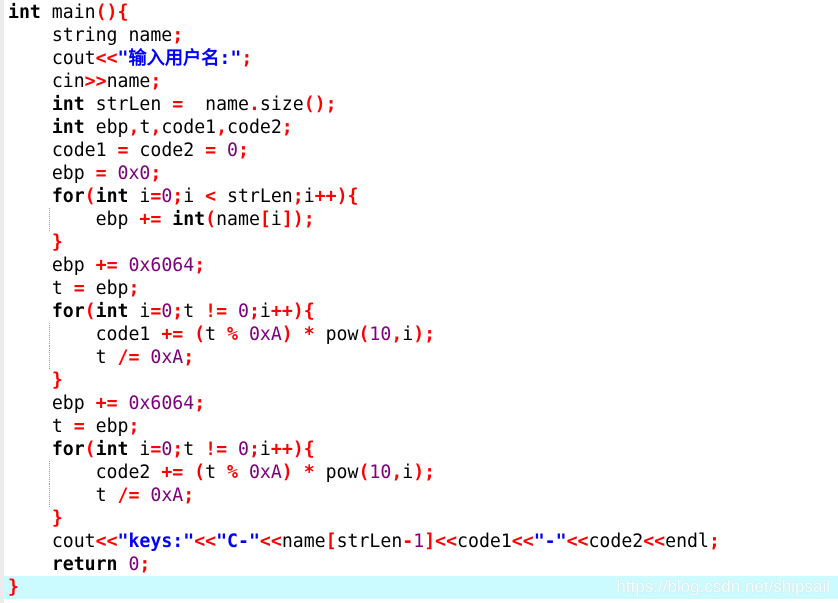 The height and width of the screenshot is (603, 838). I want to click on code-token: ]);, so click(298, 219).